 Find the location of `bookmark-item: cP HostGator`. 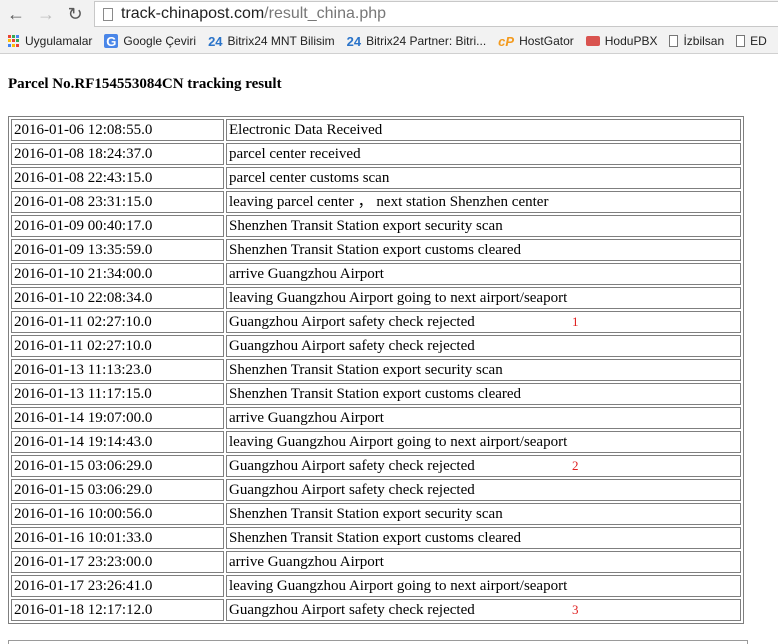

bookmark-item: cP HostGator is located at coordinates (536, 41).